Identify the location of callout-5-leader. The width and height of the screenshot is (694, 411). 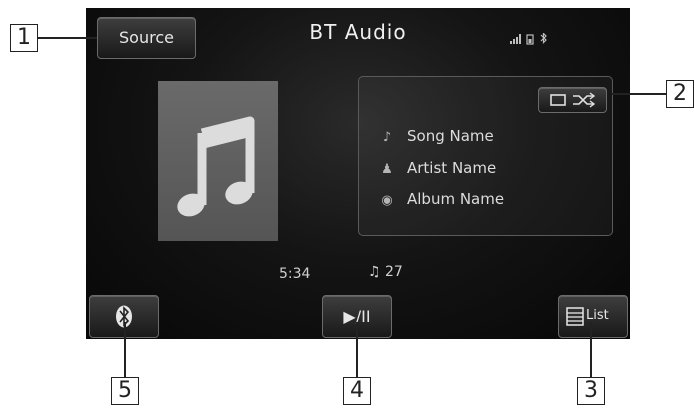
(125, 349).